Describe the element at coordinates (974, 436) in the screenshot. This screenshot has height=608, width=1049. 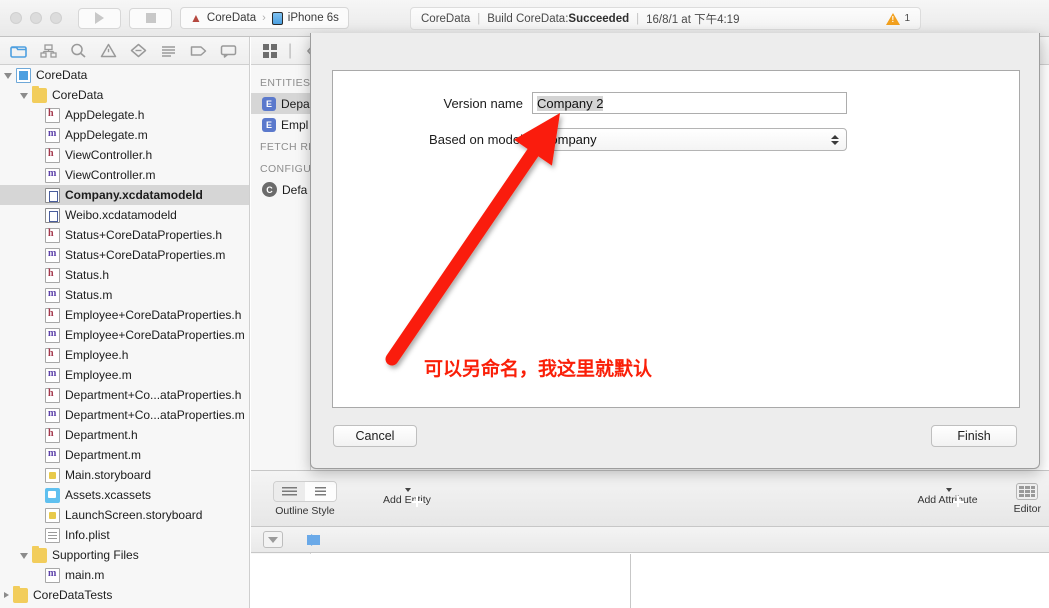
I see `finish-button: Finish` at that location.